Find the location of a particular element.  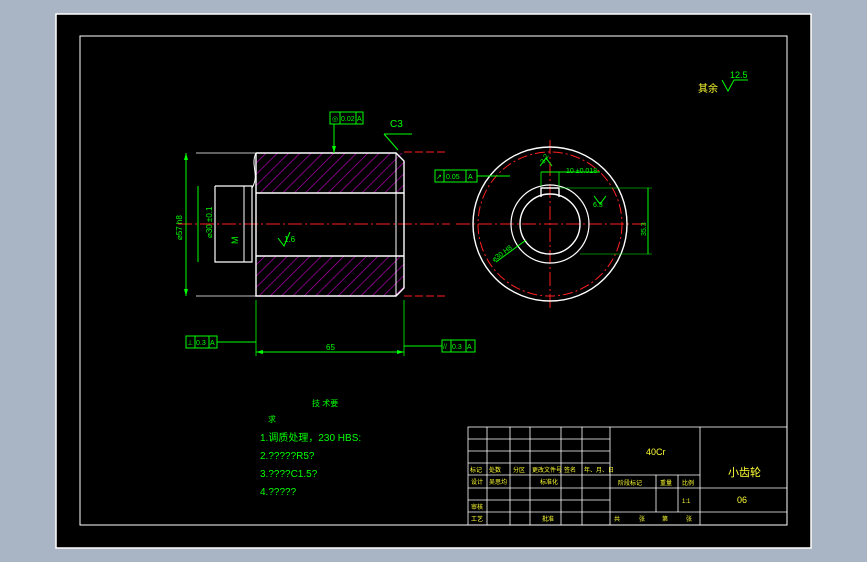

tb-drawing-number: 06 is located at coordinates (742, 500).